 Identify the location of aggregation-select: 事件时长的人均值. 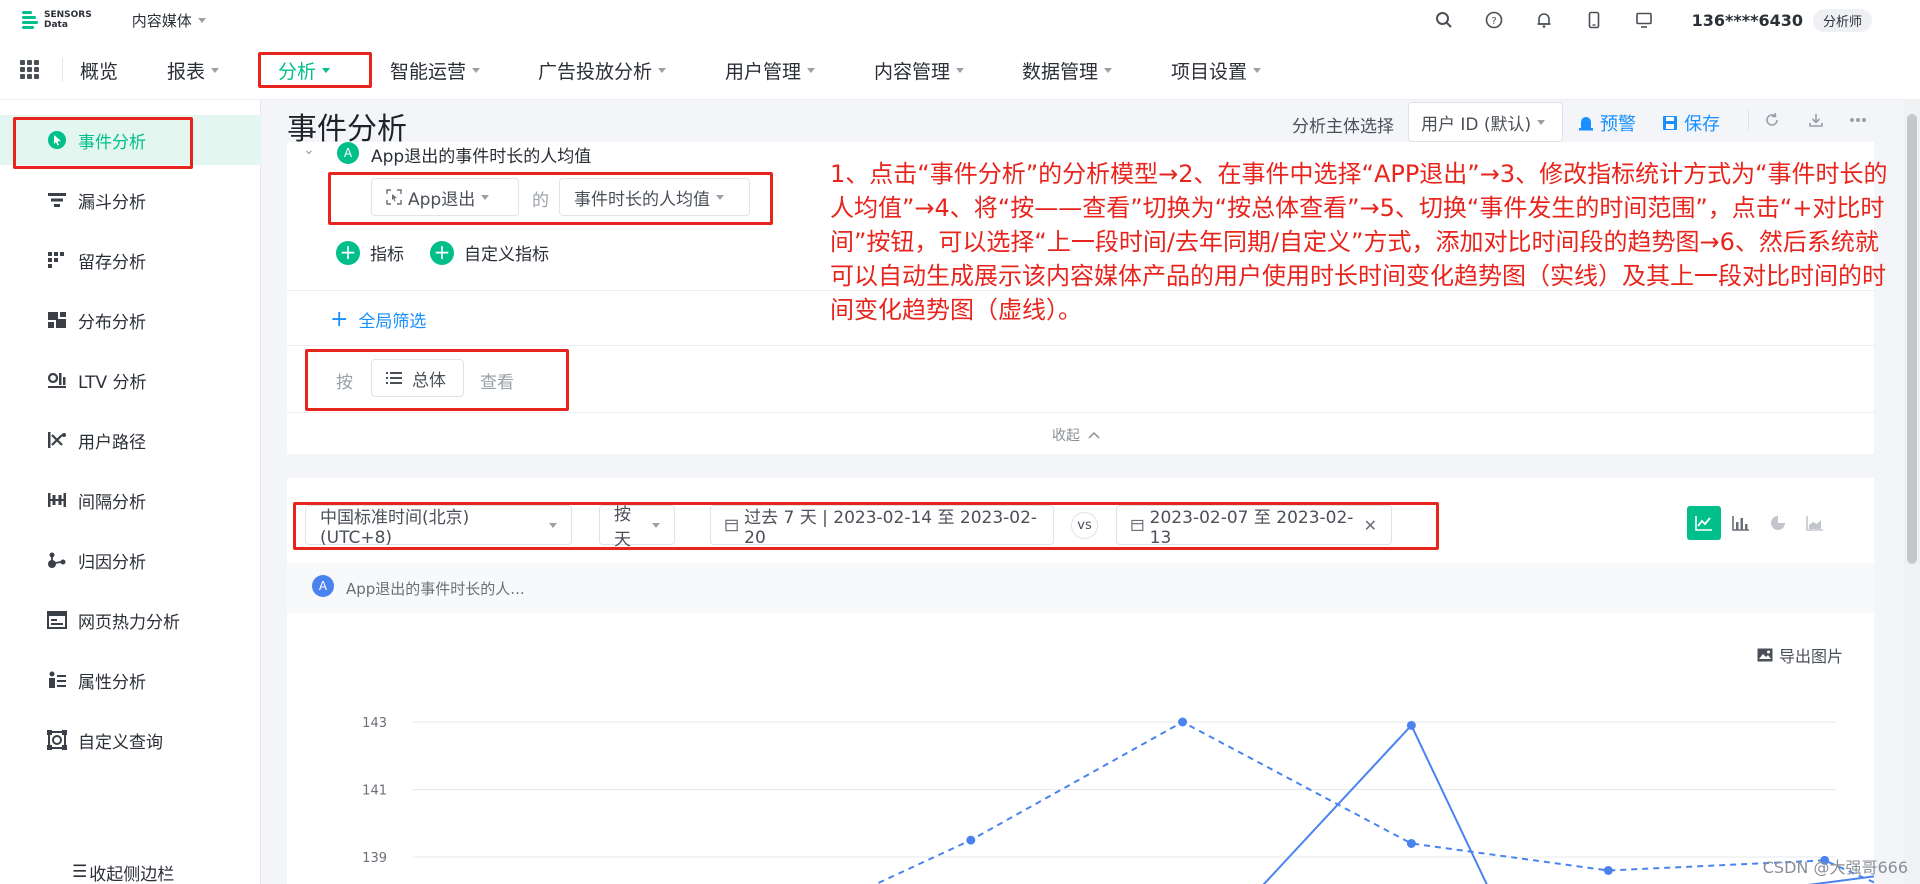
(654, 197).